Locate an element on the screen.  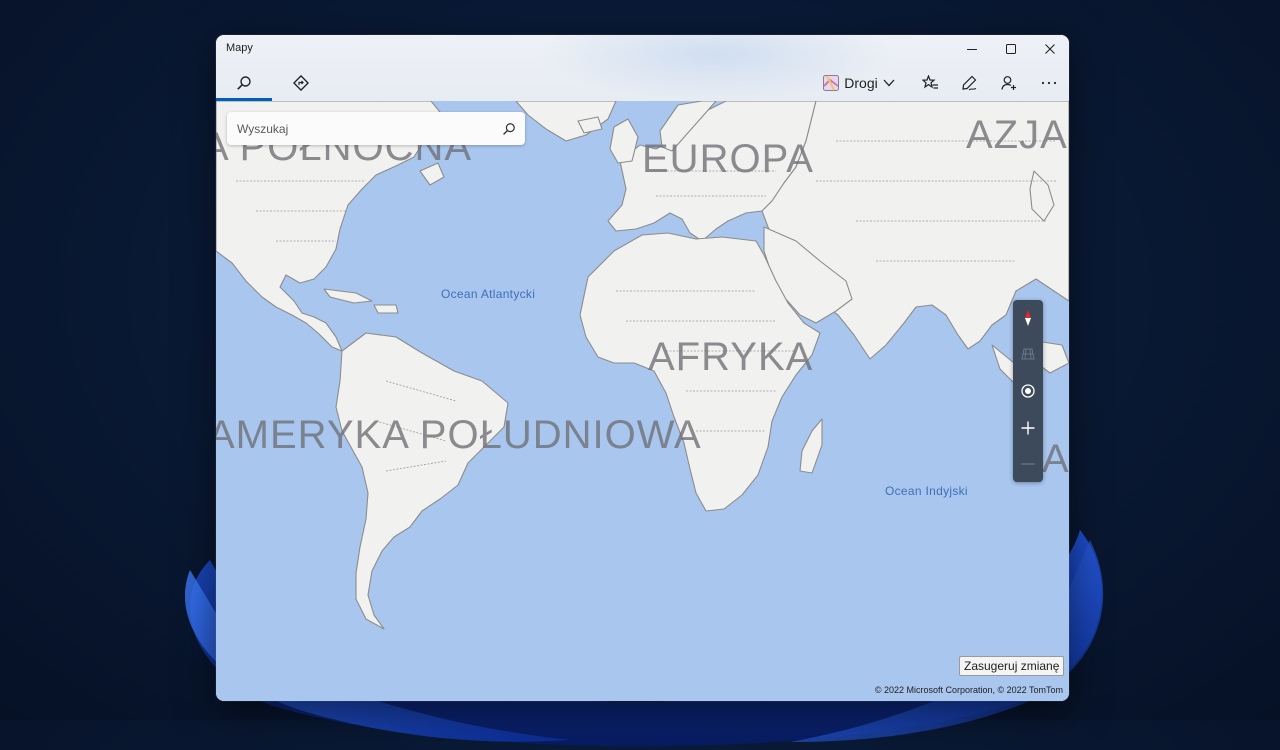
compass-button is located at coordinates (1028, 318).